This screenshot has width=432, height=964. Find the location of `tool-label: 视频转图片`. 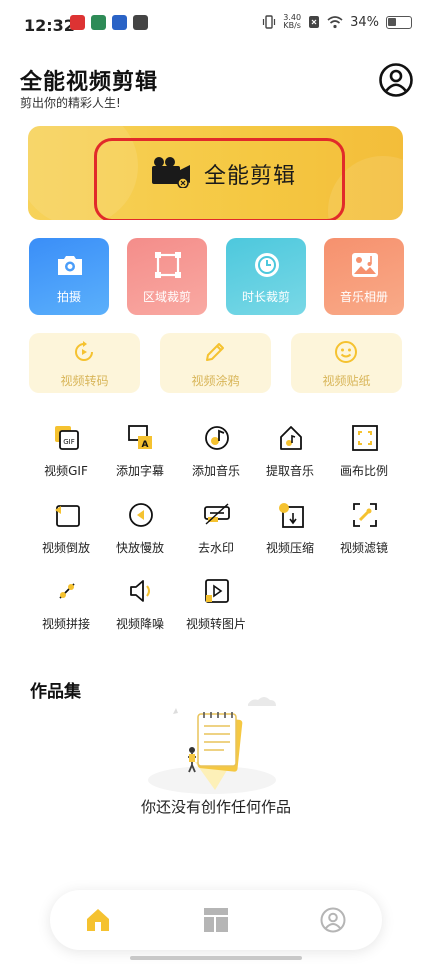

tool-label: 视频转图片 is located at coordinates (215, 624).